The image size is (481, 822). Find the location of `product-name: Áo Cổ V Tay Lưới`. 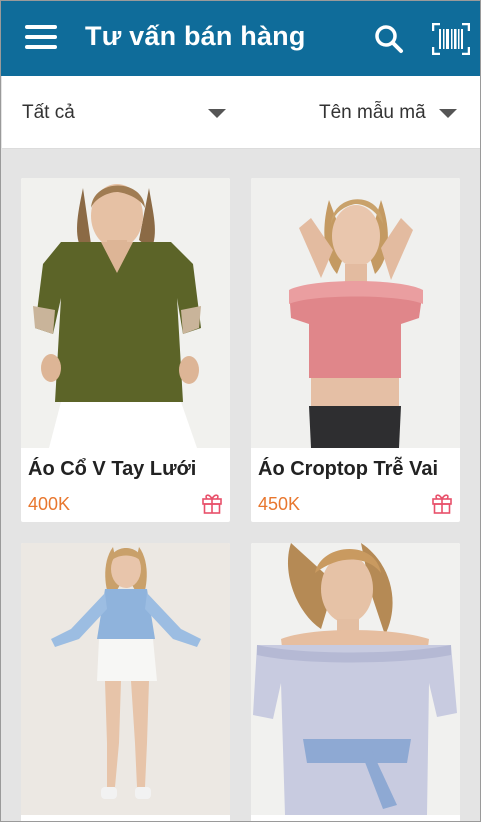

product-name: Áo Cổ V Tay Lưới is located at coordinates (112, 469).